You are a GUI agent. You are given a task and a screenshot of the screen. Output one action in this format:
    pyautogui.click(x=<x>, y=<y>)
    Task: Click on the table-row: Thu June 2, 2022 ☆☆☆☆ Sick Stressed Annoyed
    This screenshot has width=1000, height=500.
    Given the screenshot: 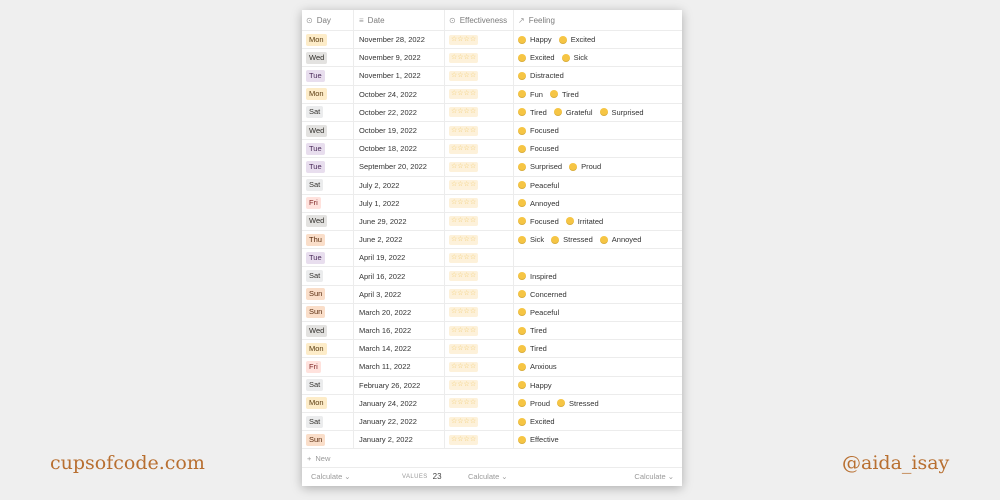 What is the action you would take?
    pyautogui.click(x=492, y=240)
    